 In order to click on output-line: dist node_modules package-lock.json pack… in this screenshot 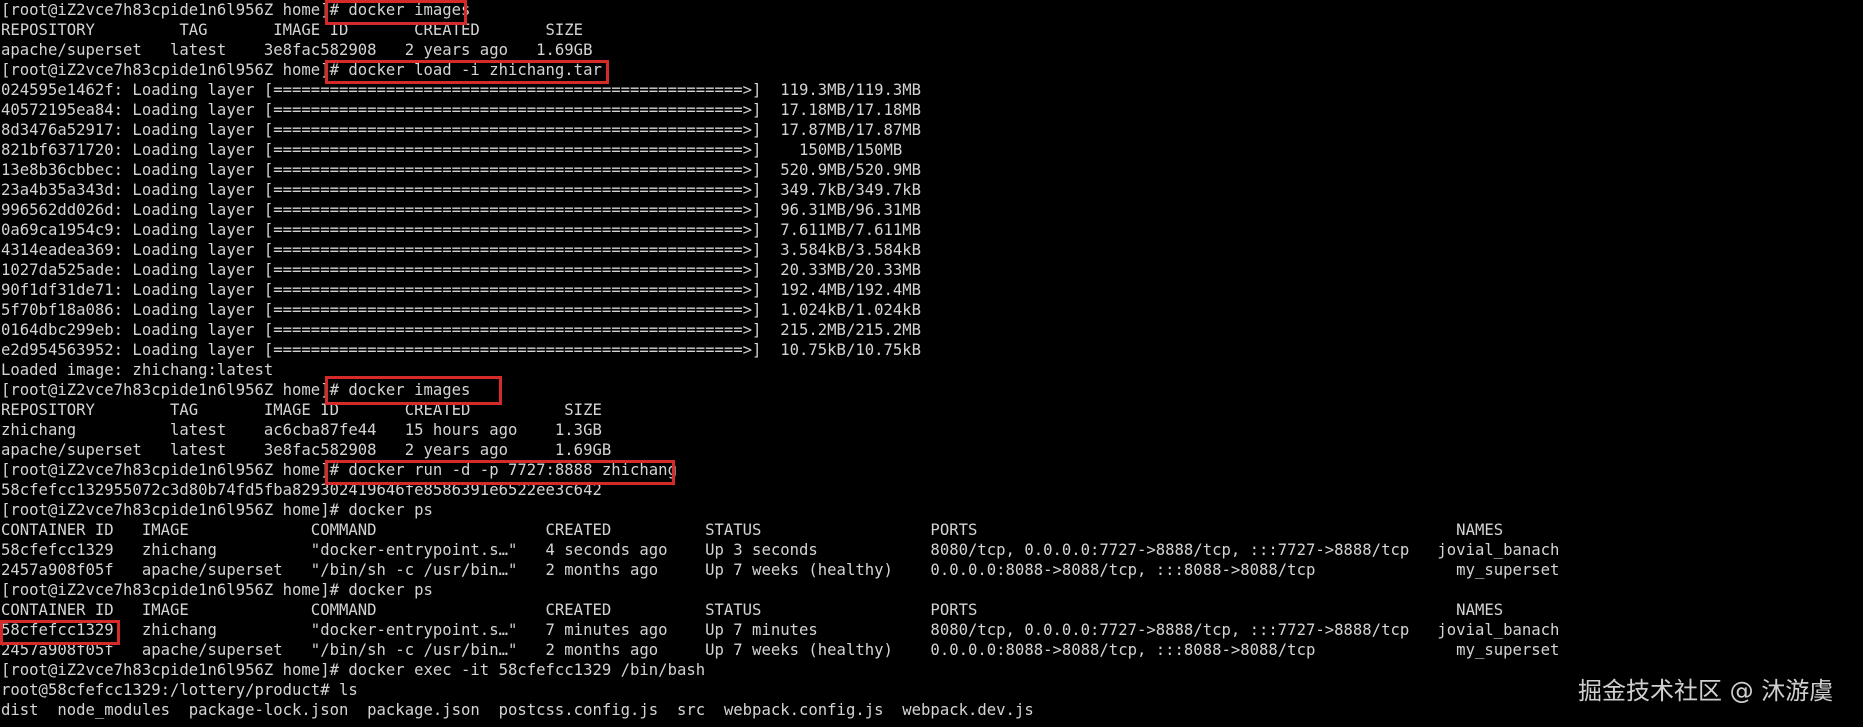, I will do `click(517, 710)`.